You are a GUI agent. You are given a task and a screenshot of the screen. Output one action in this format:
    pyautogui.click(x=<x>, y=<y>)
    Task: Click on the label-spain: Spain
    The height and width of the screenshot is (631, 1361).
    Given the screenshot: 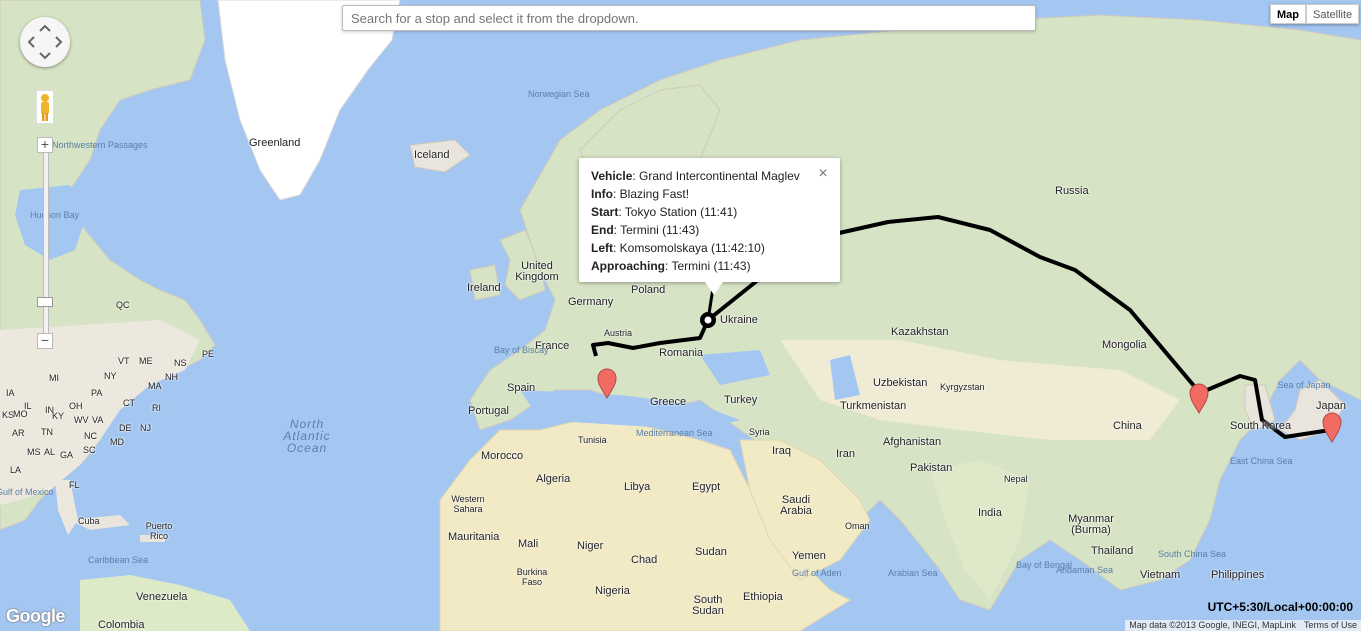 What is the action you would take?
    pyautogui.click(x=521, y=388)
    